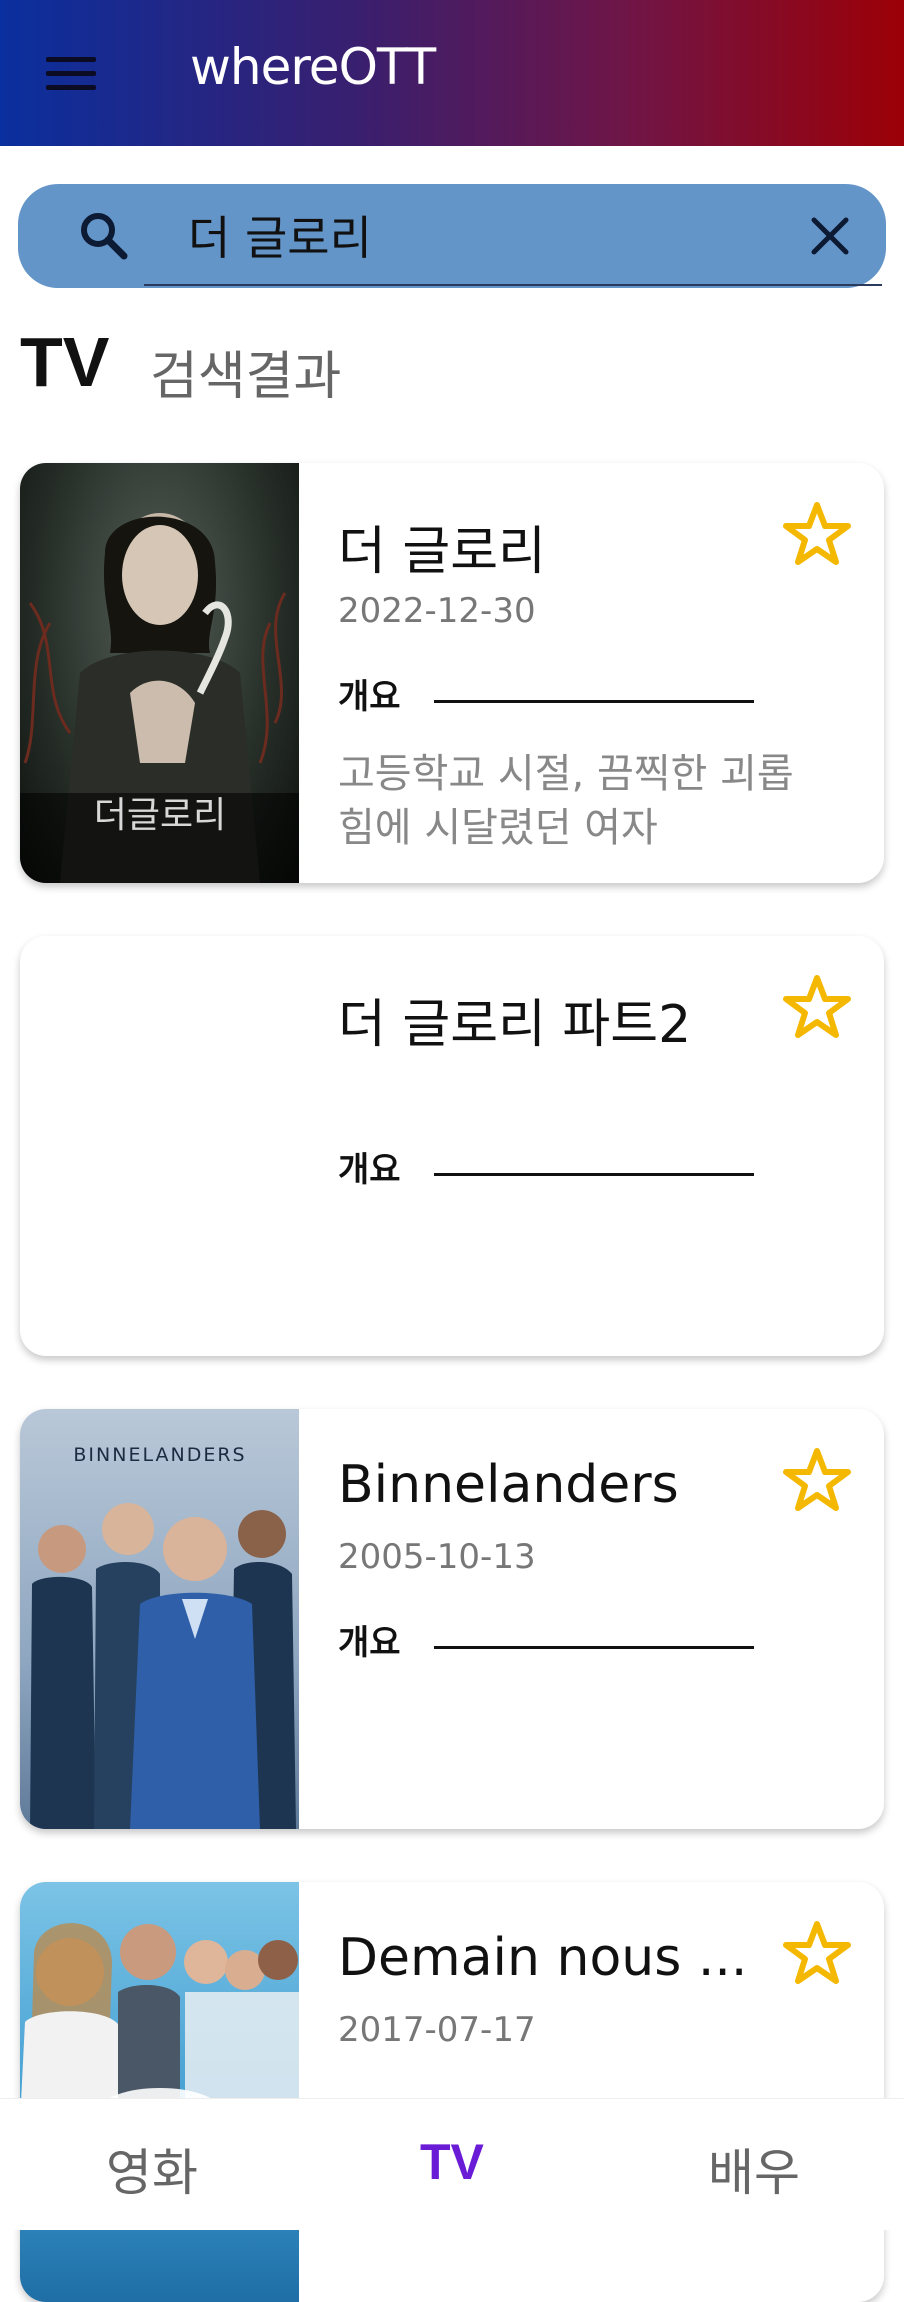  What do you see at coordinates (442, 552) in the screenshot?
I see `result-title: 더 글로리` at bounding box center [442, 552].